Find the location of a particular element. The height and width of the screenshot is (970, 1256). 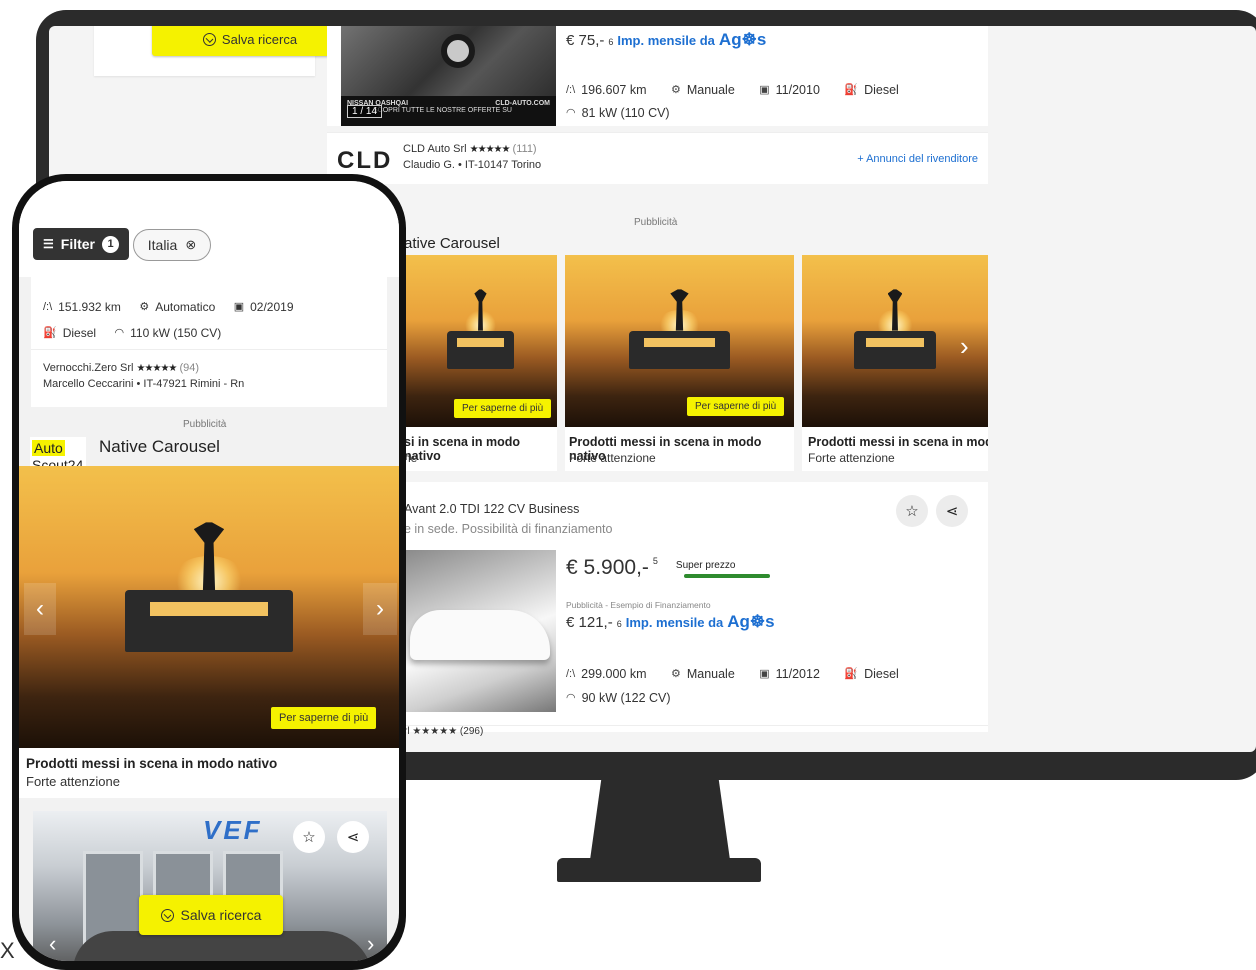

spec-row: ⛽ Diesel ◠ 110 kW (150 CV) is located at coordinates (139, 332).